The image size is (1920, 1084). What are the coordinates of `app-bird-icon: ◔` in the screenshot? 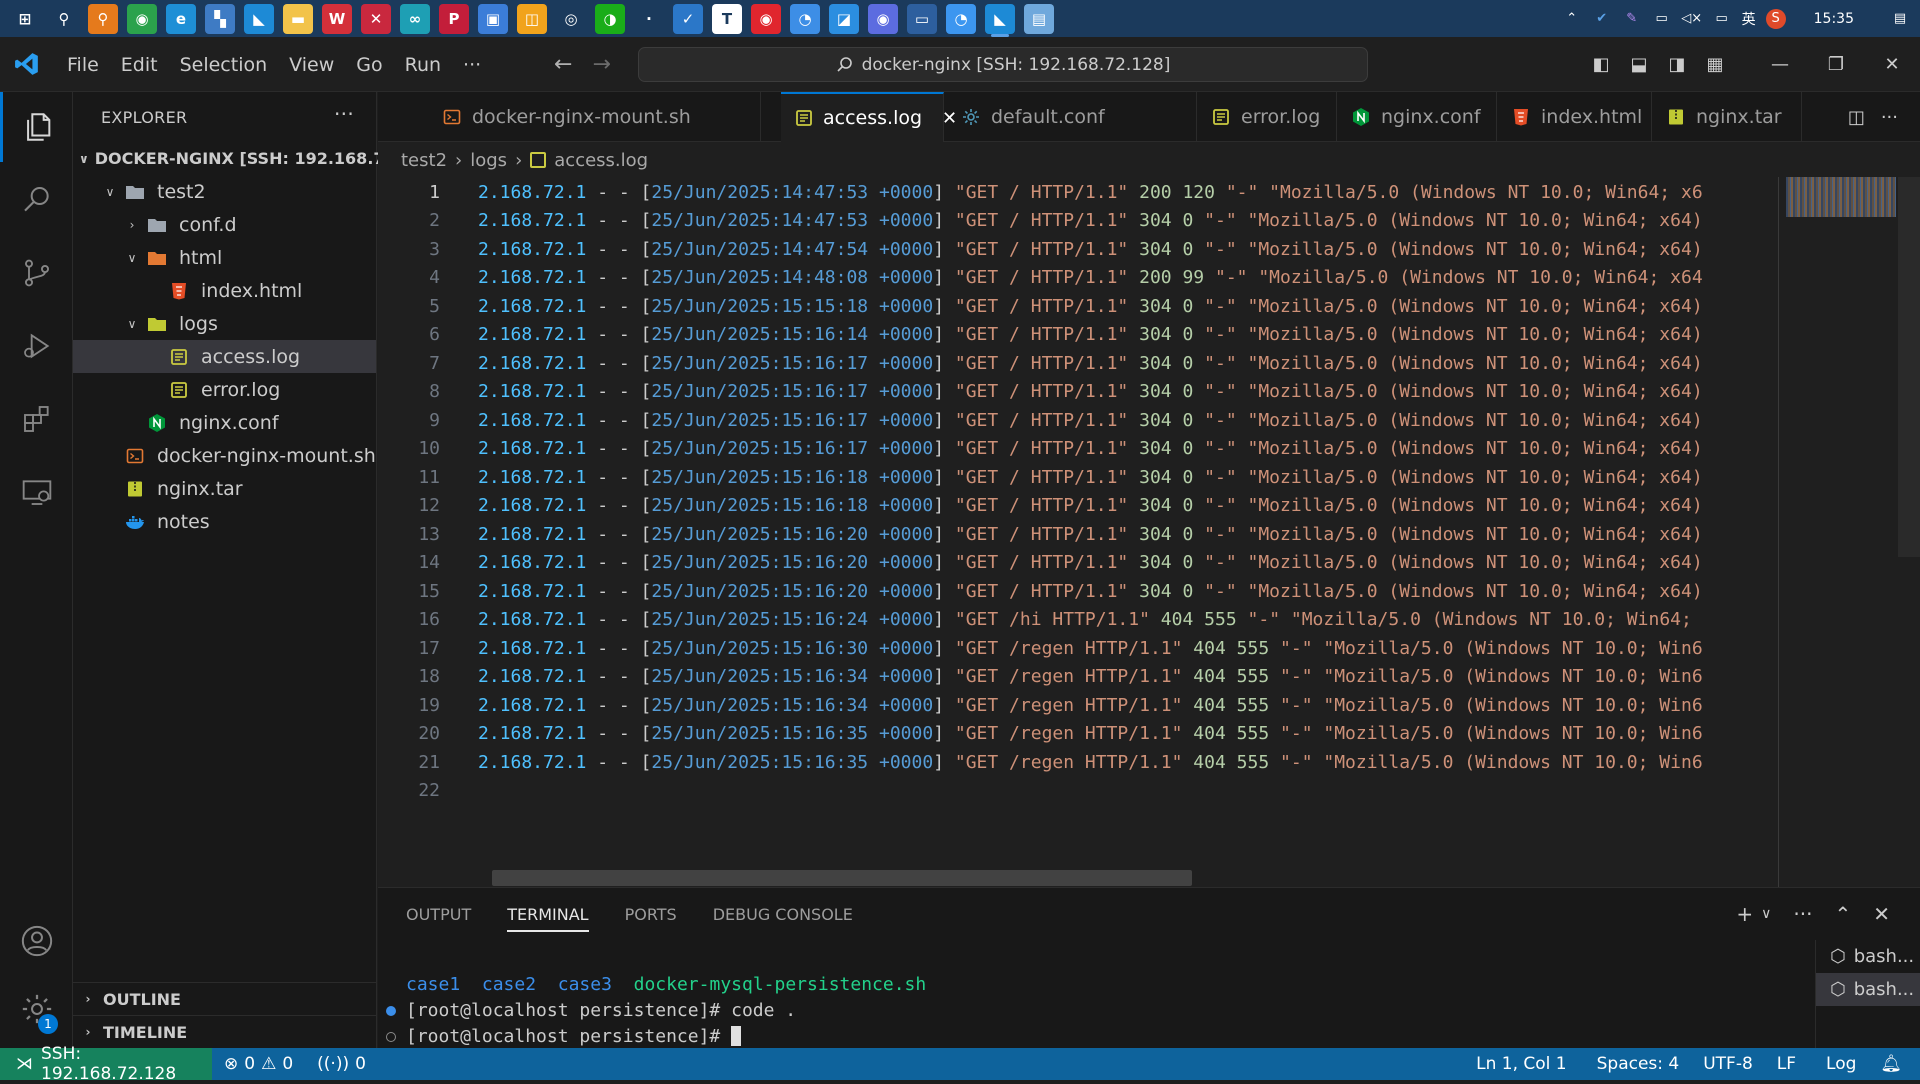 It's located at (805, 18).